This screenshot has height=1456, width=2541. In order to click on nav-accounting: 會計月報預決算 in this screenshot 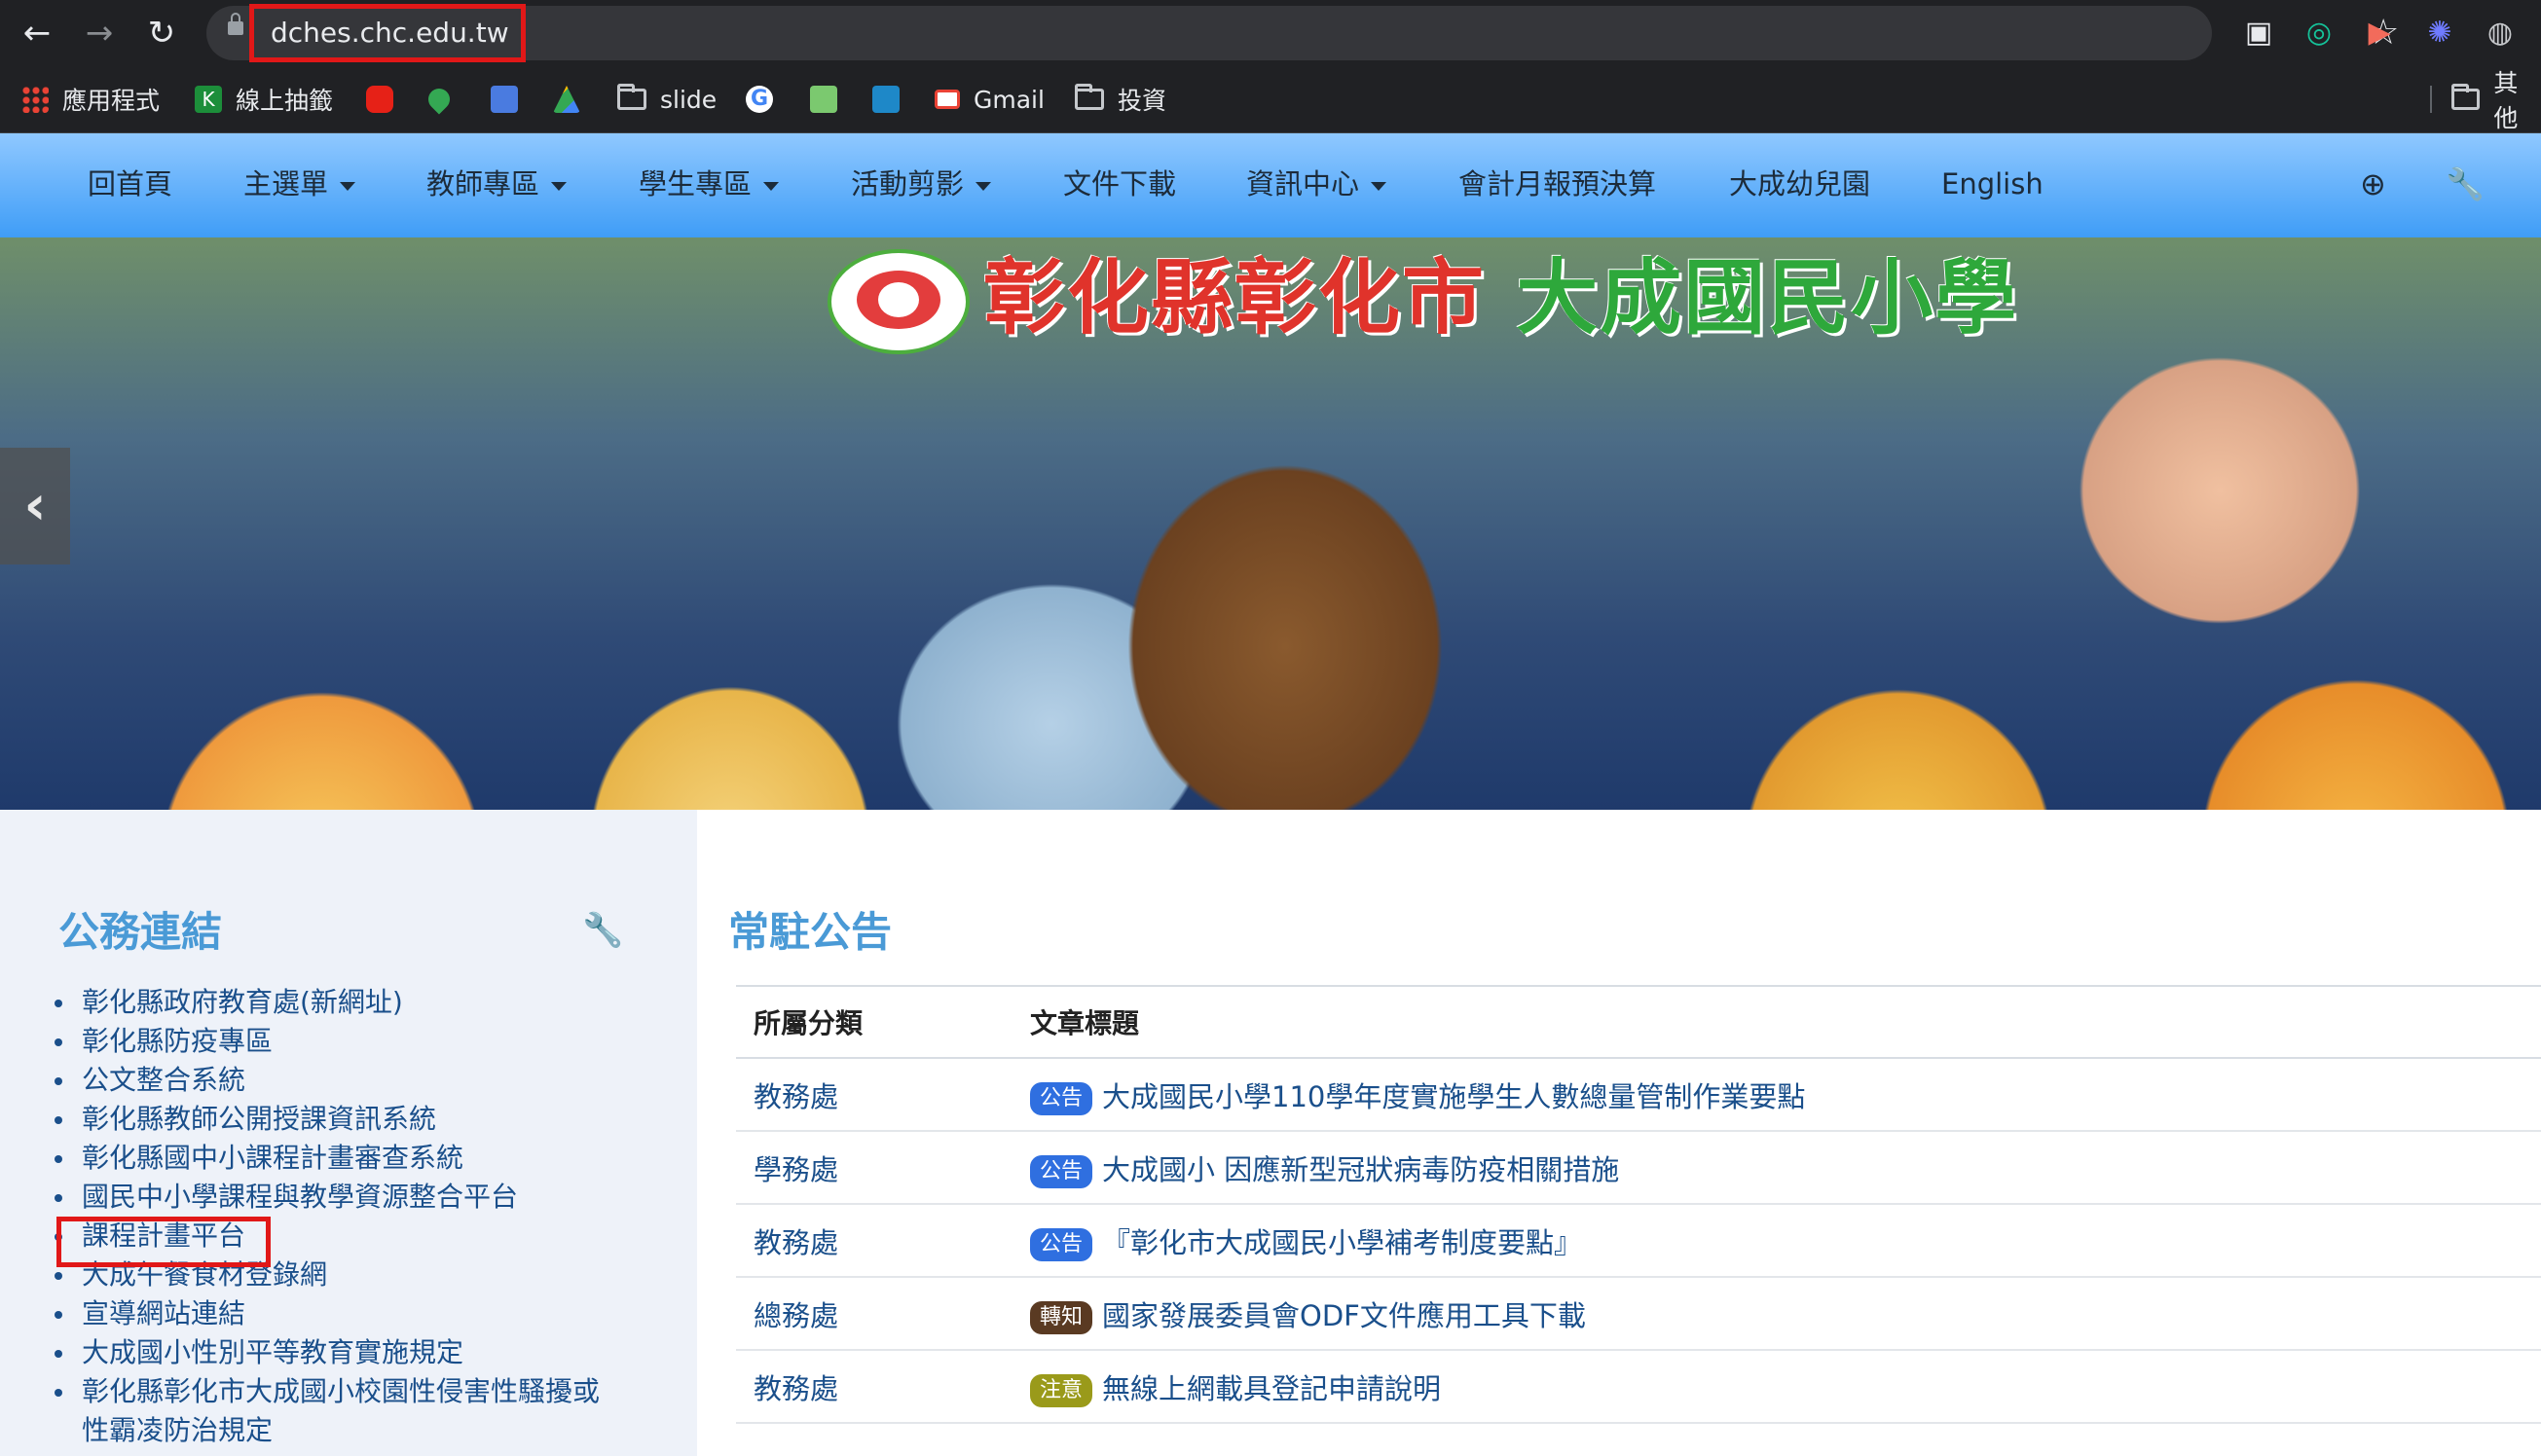, I will do `click(1557, 183)`.